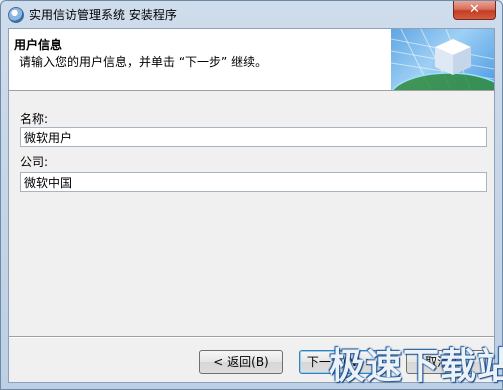 Image resolution: width=503 pixels, height=390 pixels. Describe the element at coordinates (241, 362) in the screenshot. I see `back-button: < 返回(B)` at that location.